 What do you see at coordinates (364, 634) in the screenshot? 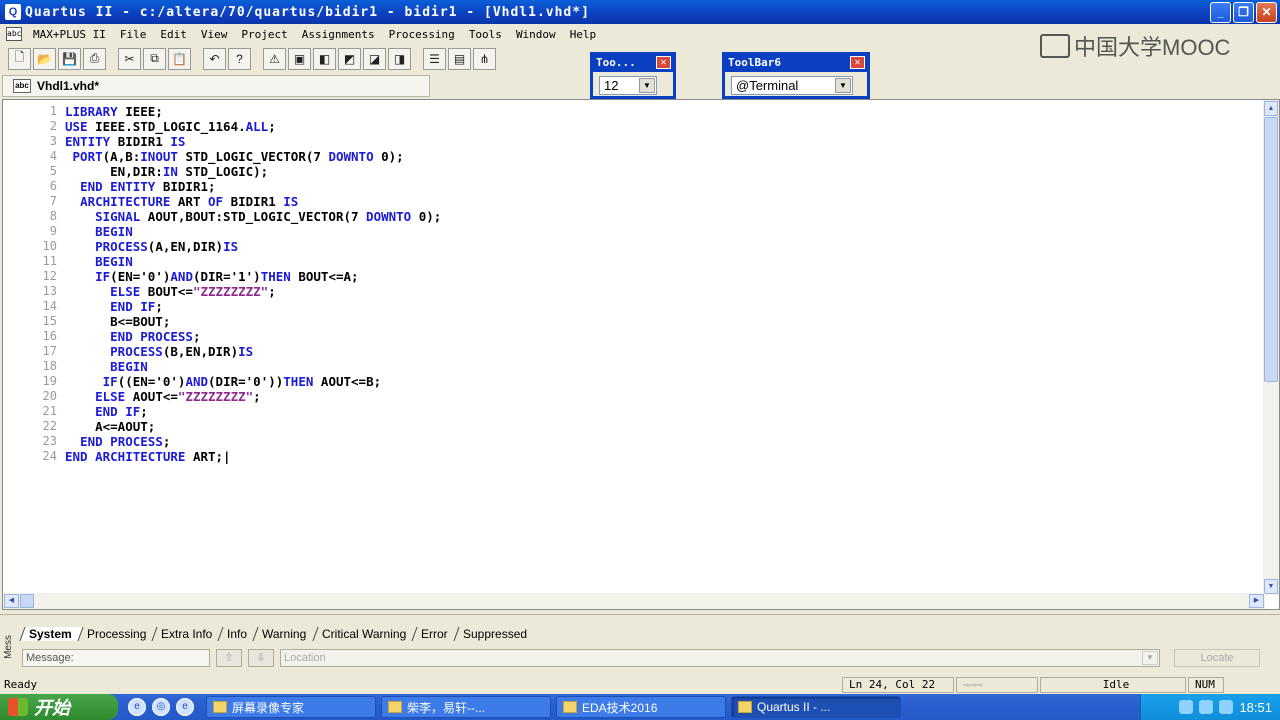
I see `tab-critical-warning: Critical Warning` at bounding box center [364, 634].